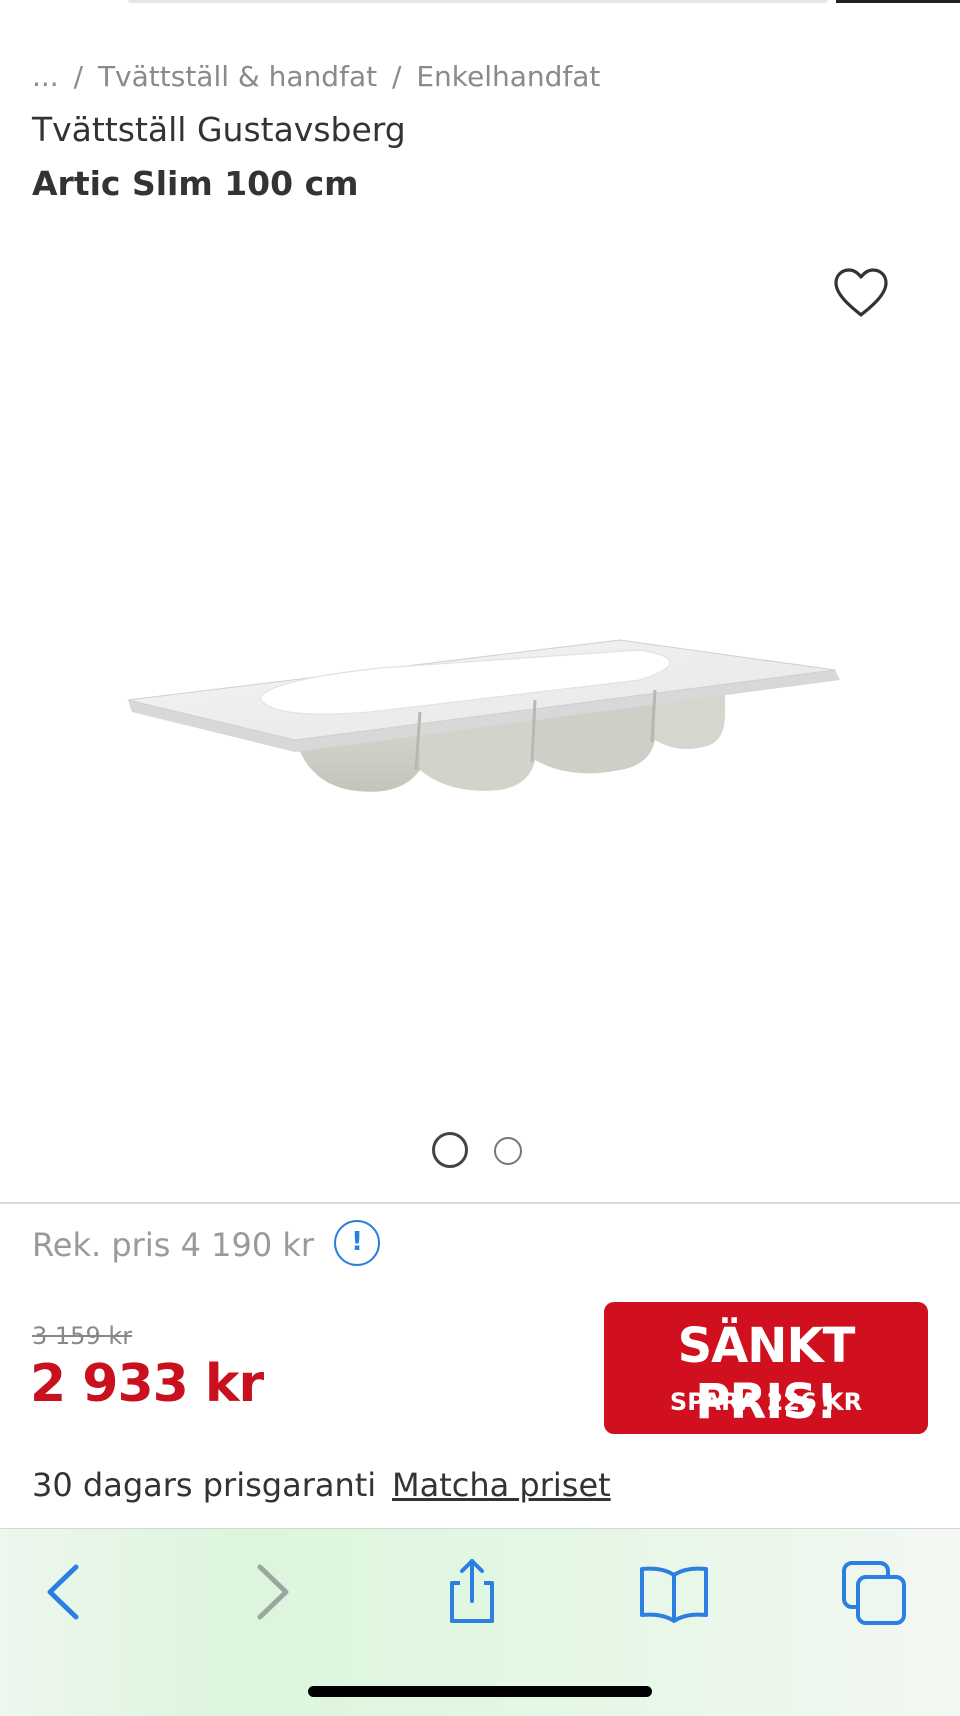 The image size is (960, 1716). What do you see at coordinates (82, 1336) in the screenshot?
I see `old-price: 3 159 kr` at bounding box center [82, 1336].